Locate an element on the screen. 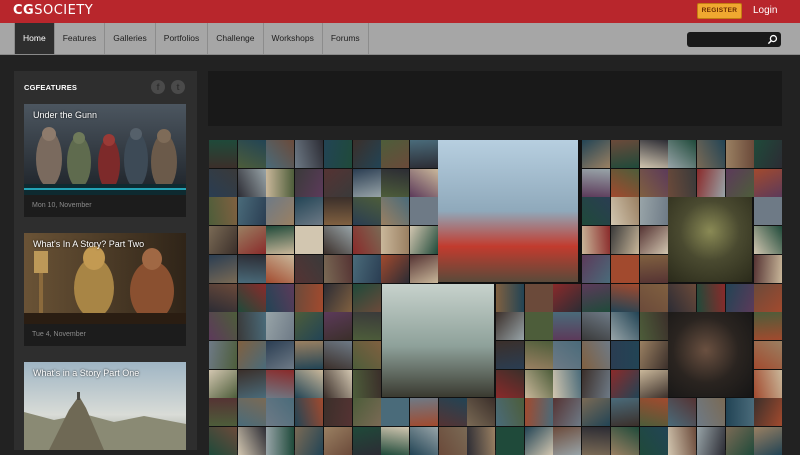 Image resolution: width=800 pixels, height=455 pixels. nav-item-workshops: Workshops is located at coordinates (293, 38).